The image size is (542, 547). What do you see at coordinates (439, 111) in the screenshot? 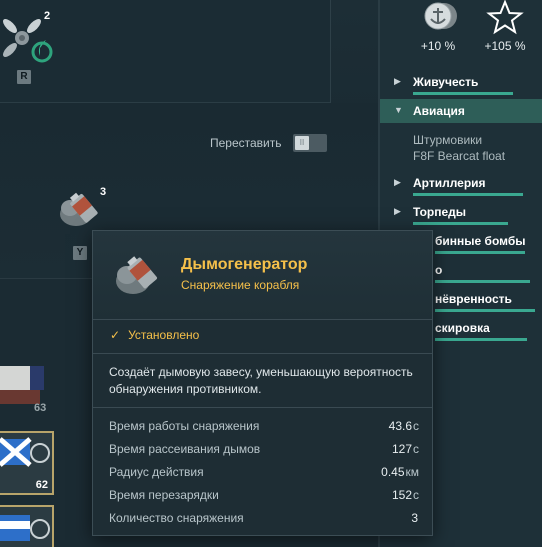
I see `category-label: Авиация` at bounding box center [439, 111].